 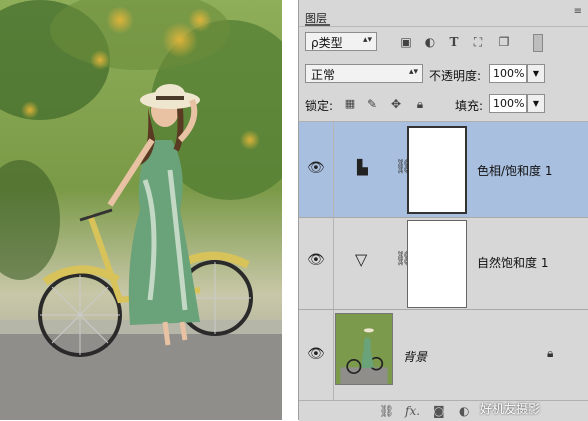 What do you see at coordinates (478, 42) in the screenshot?
I see `shape-filter-icon: ⛶` at bounding box center [478, 42].